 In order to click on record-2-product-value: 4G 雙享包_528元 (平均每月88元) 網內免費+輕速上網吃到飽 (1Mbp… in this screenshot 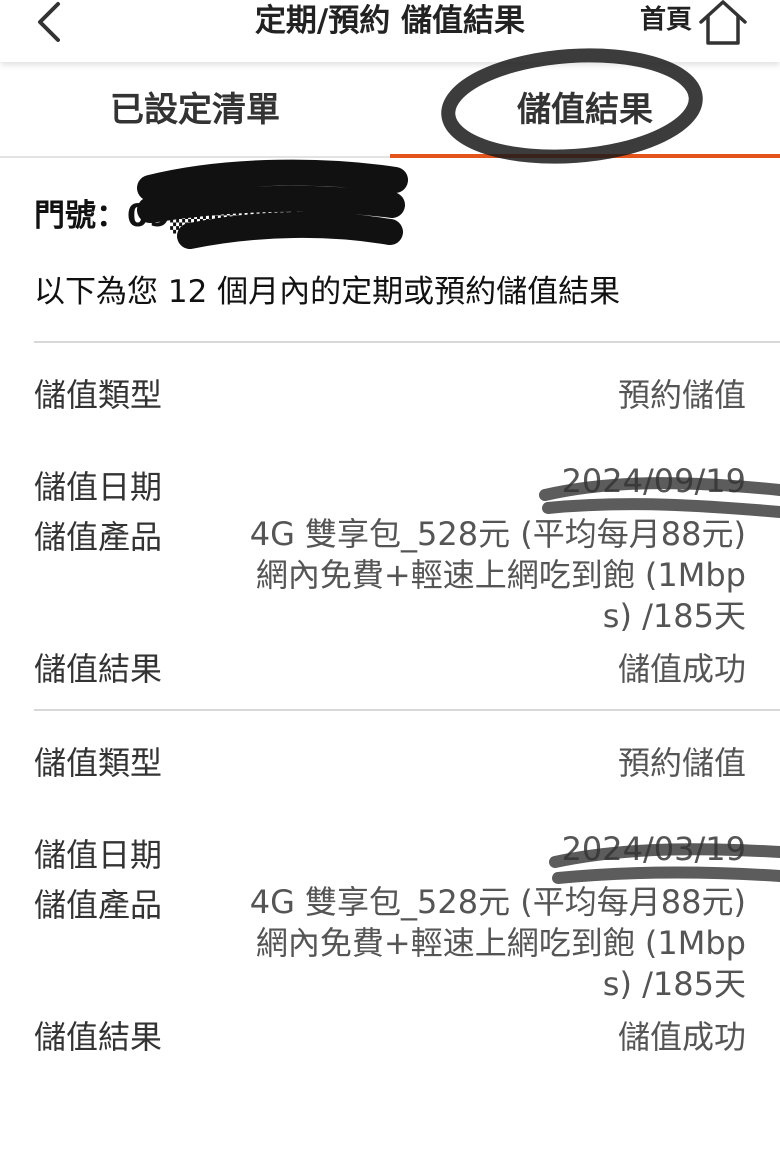, I will do `click(466, 943)`.